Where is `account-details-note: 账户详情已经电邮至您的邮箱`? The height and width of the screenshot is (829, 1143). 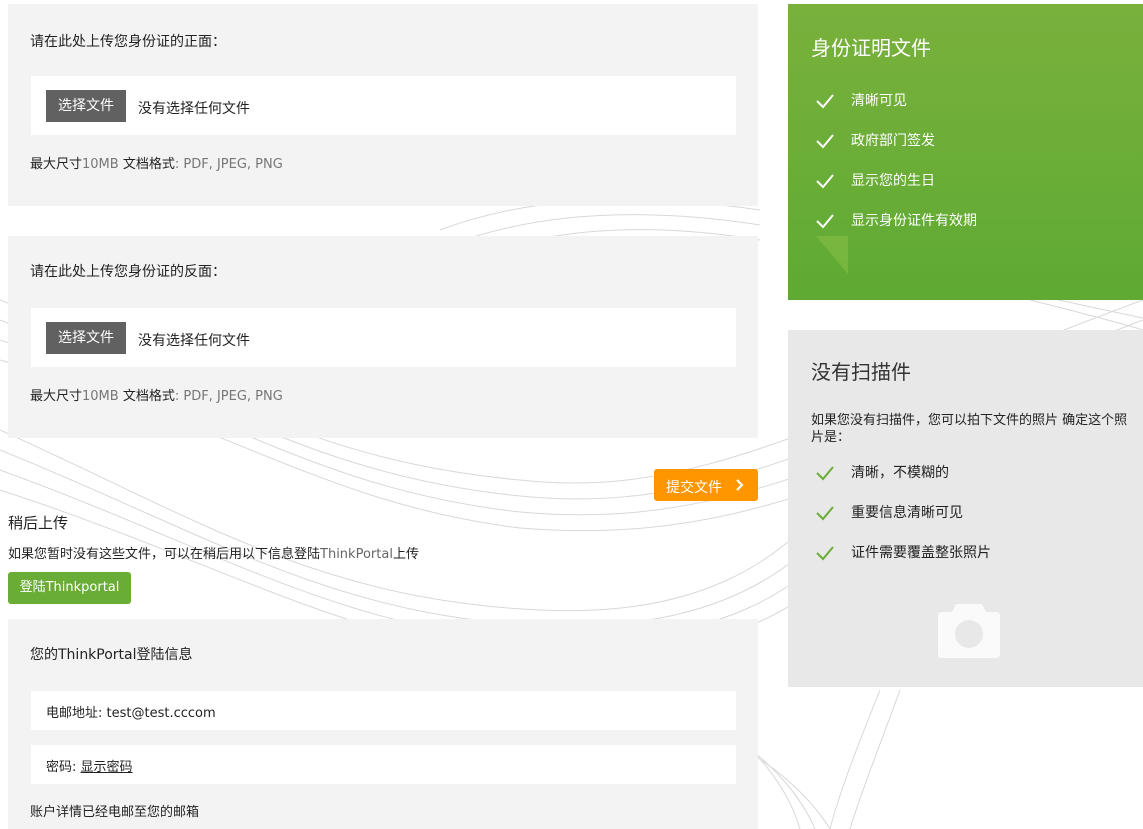
account-details-note: 账户详情已经电邮至您的邮箱 is located at coordinates (115, 812).